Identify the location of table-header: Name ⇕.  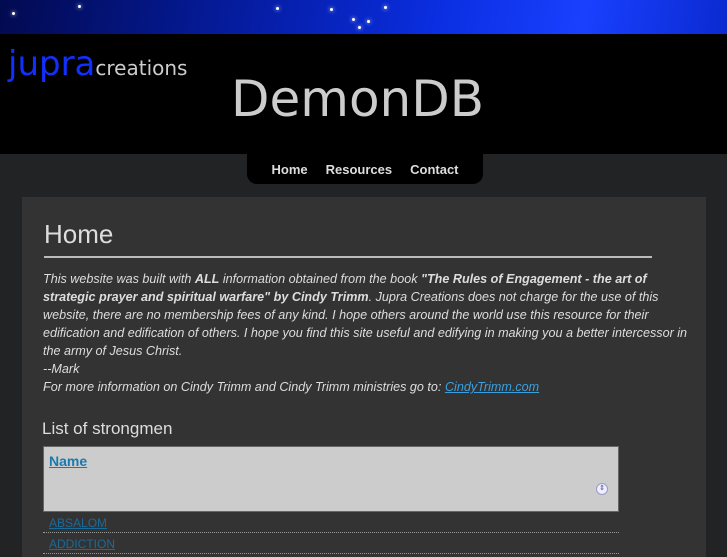
(331, 479).